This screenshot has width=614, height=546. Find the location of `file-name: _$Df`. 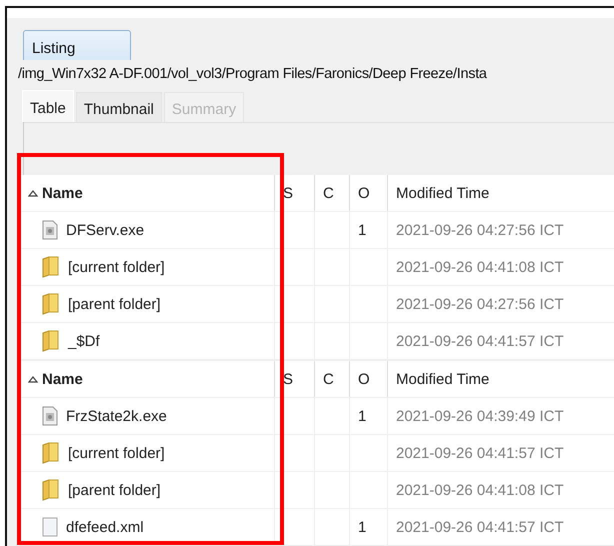

file-name: _$Df is located at coordinates (84, 341).